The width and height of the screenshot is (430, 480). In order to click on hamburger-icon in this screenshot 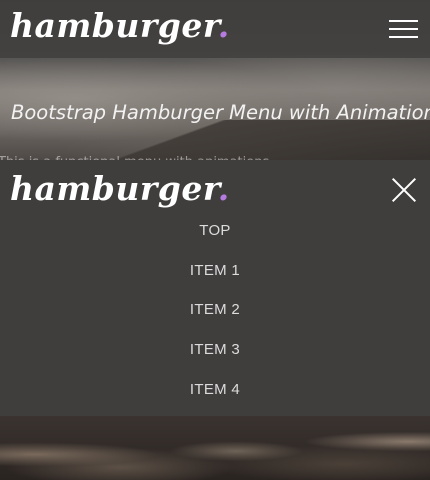, I will do `click(403, 29)`.